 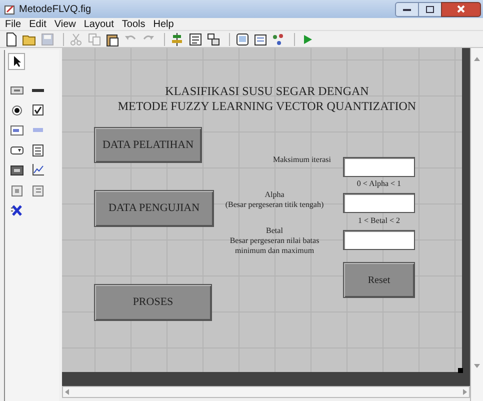 I want to click on maximize-button, so click(x=430, y=9).